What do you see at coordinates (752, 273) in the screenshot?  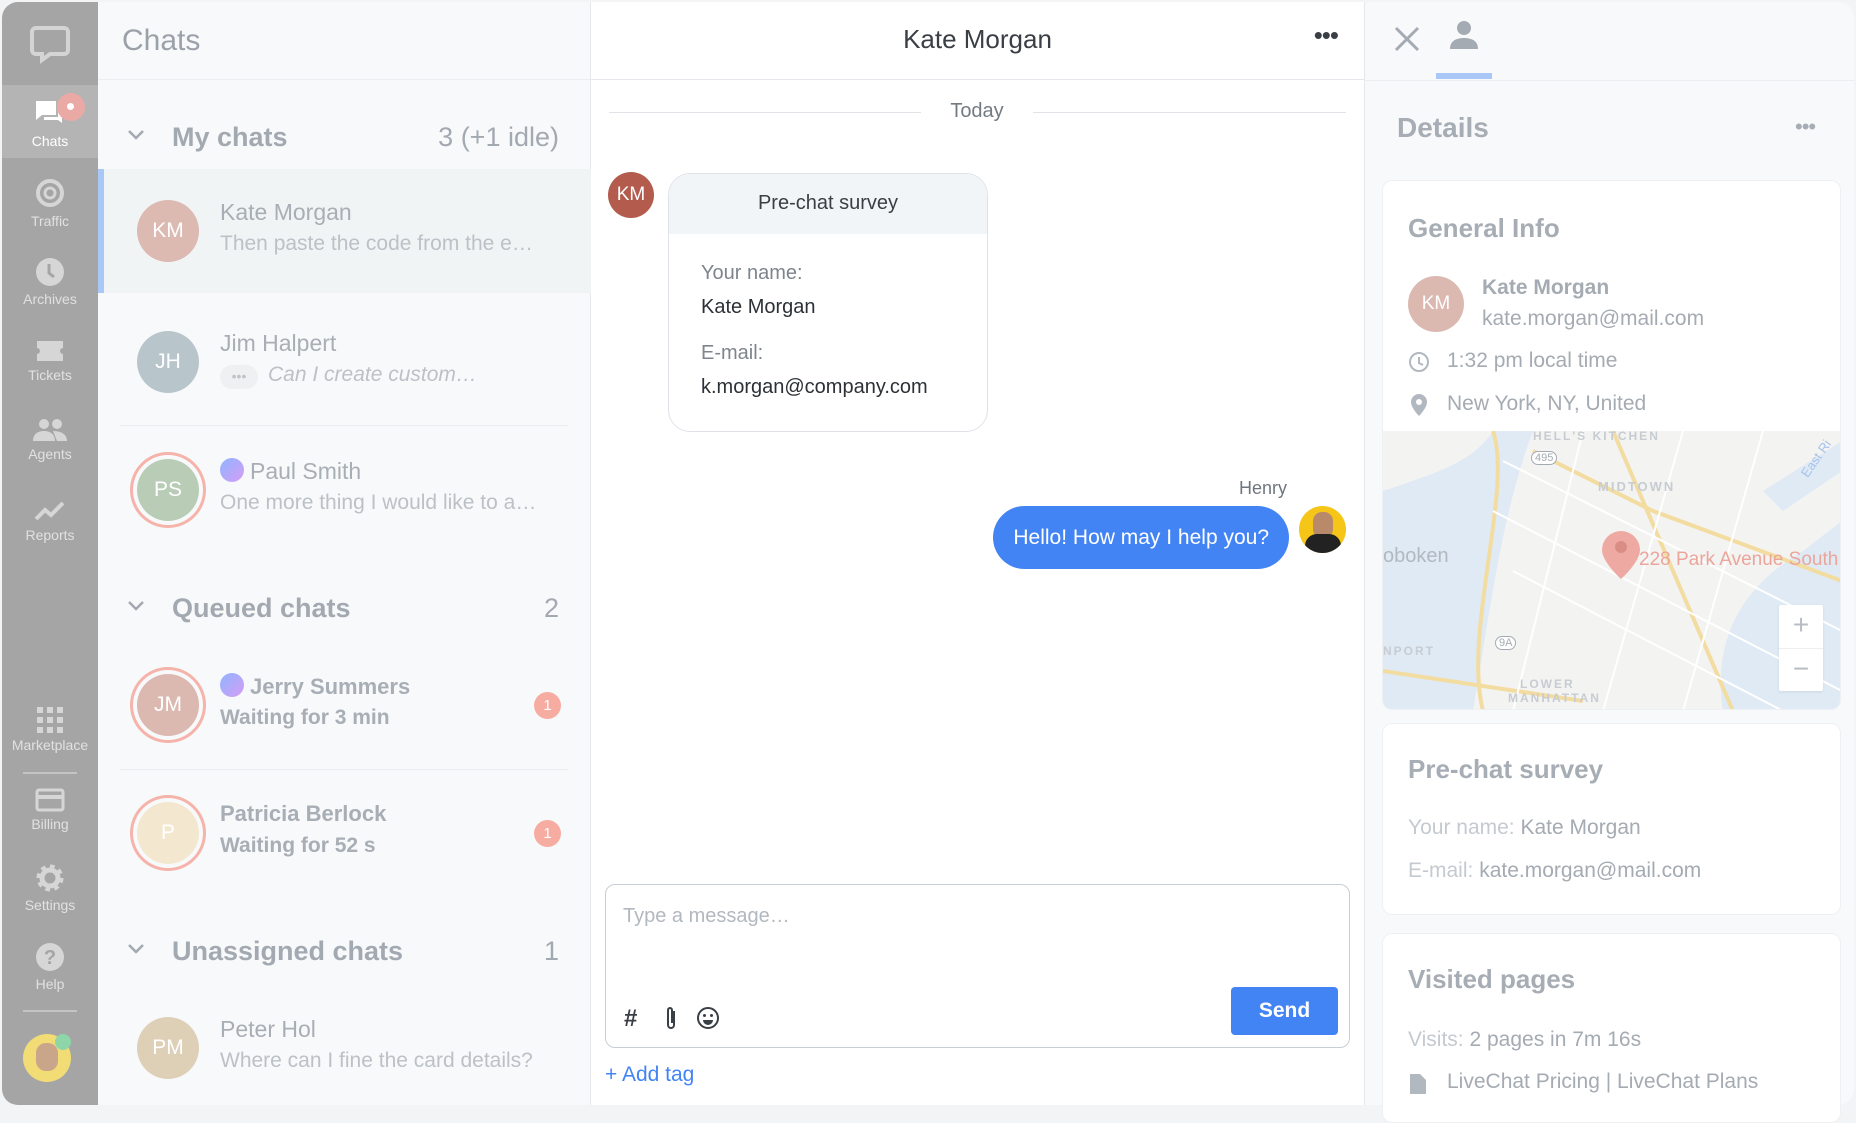 I see `survey-name-label: Your name:` at bounding box center [752, 273].